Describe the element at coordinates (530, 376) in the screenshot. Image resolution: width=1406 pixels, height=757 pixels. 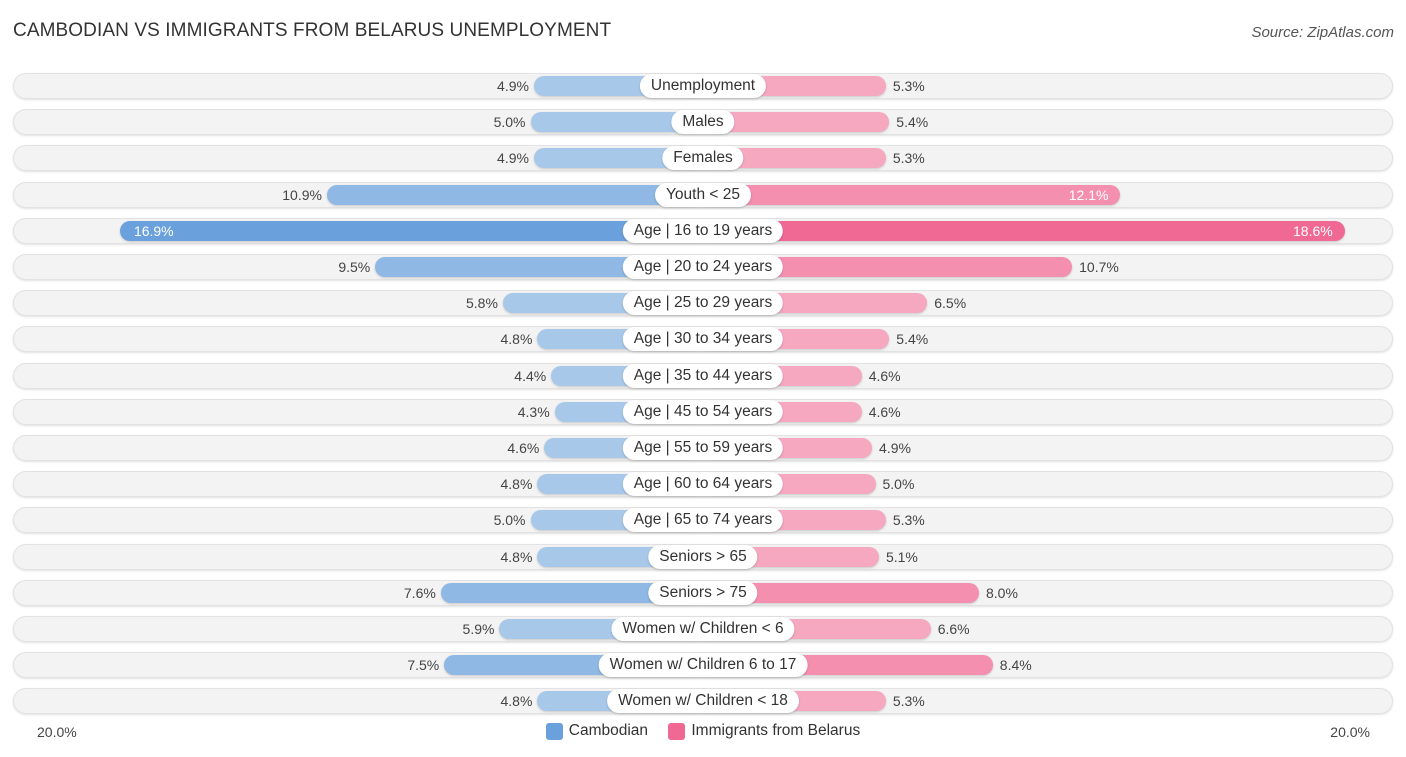
I see `value-label-cambodian: 4.4%` at that location.